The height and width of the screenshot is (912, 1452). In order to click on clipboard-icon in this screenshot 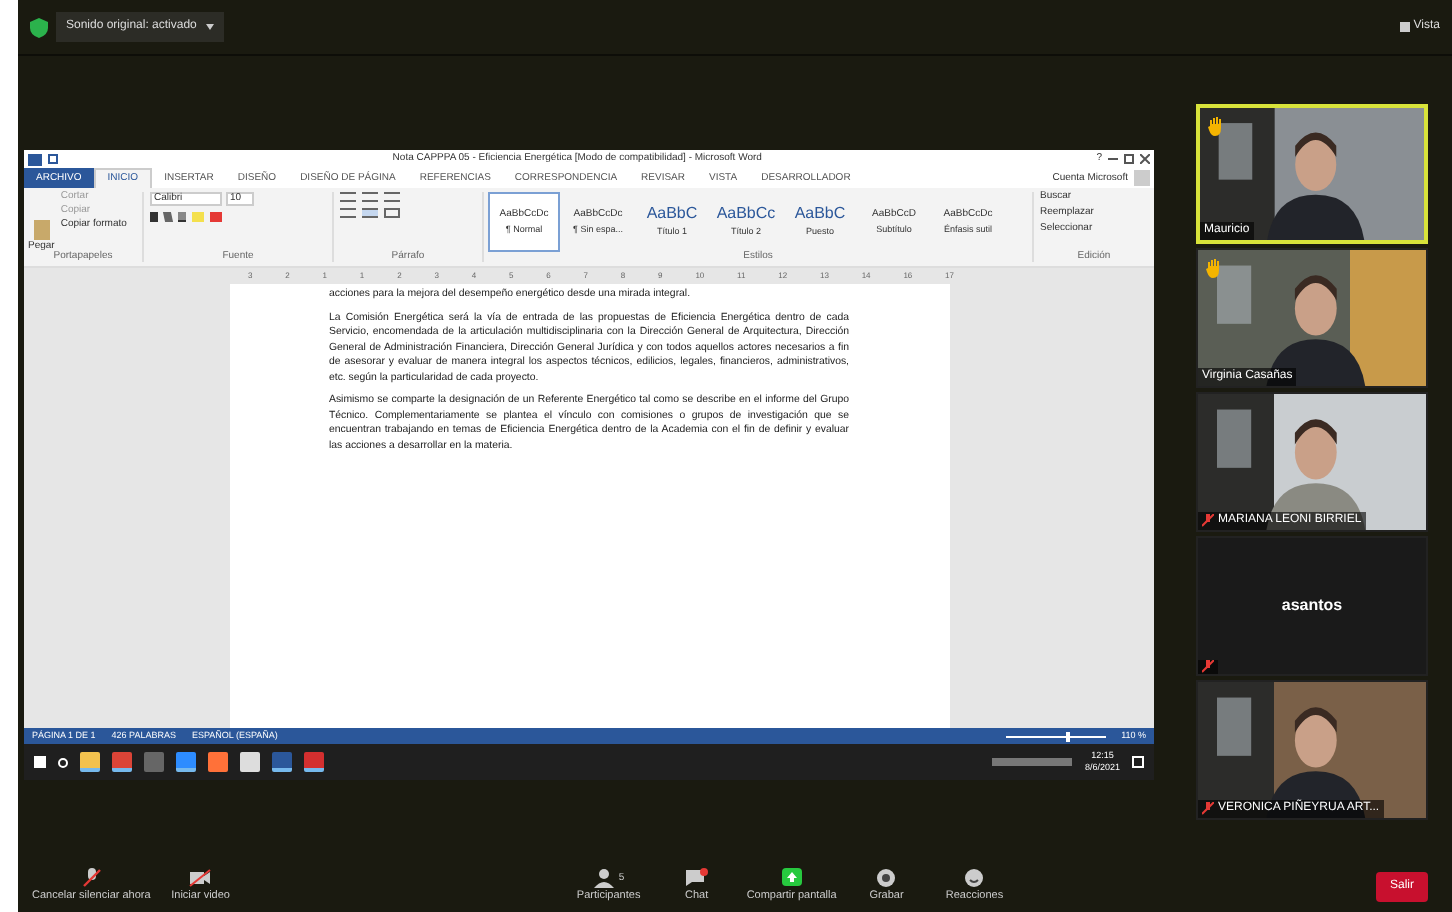, I will do `click(41, 230)`.